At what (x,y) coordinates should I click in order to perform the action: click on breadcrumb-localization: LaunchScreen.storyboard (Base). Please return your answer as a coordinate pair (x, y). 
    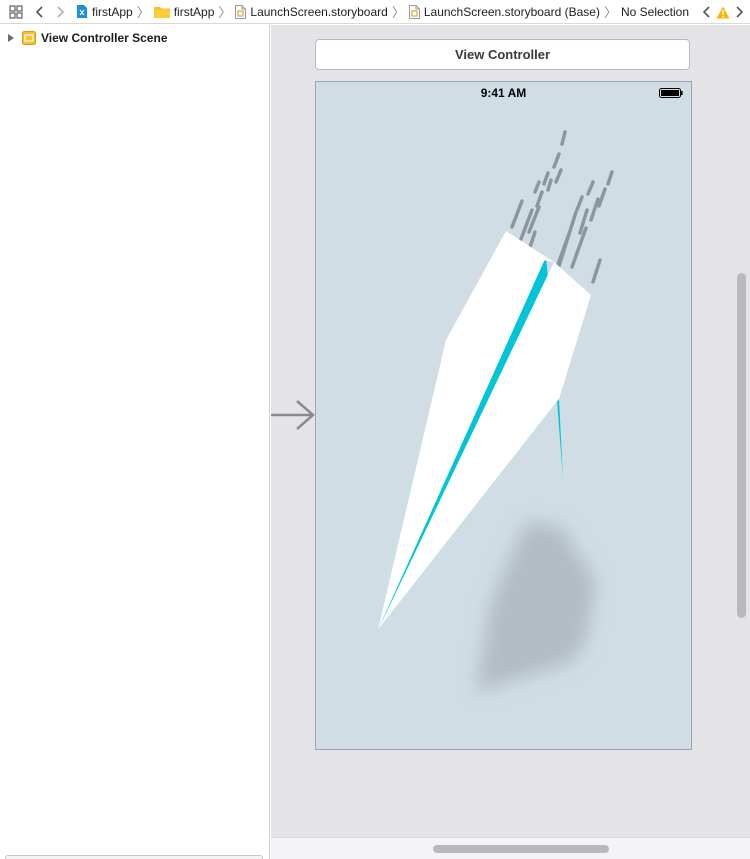
    Looking at the image, I should click on (504, 11).